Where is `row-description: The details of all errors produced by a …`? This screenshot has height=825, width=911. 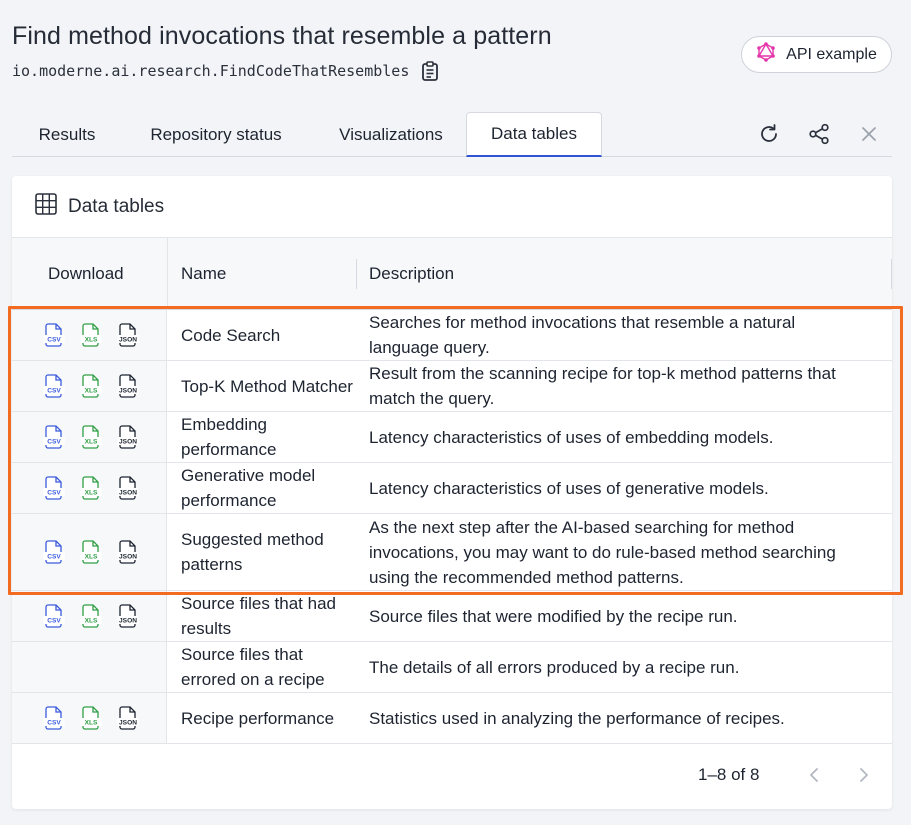 row-description: The details of all errors produced by a … is located at coordinates (554, 667).